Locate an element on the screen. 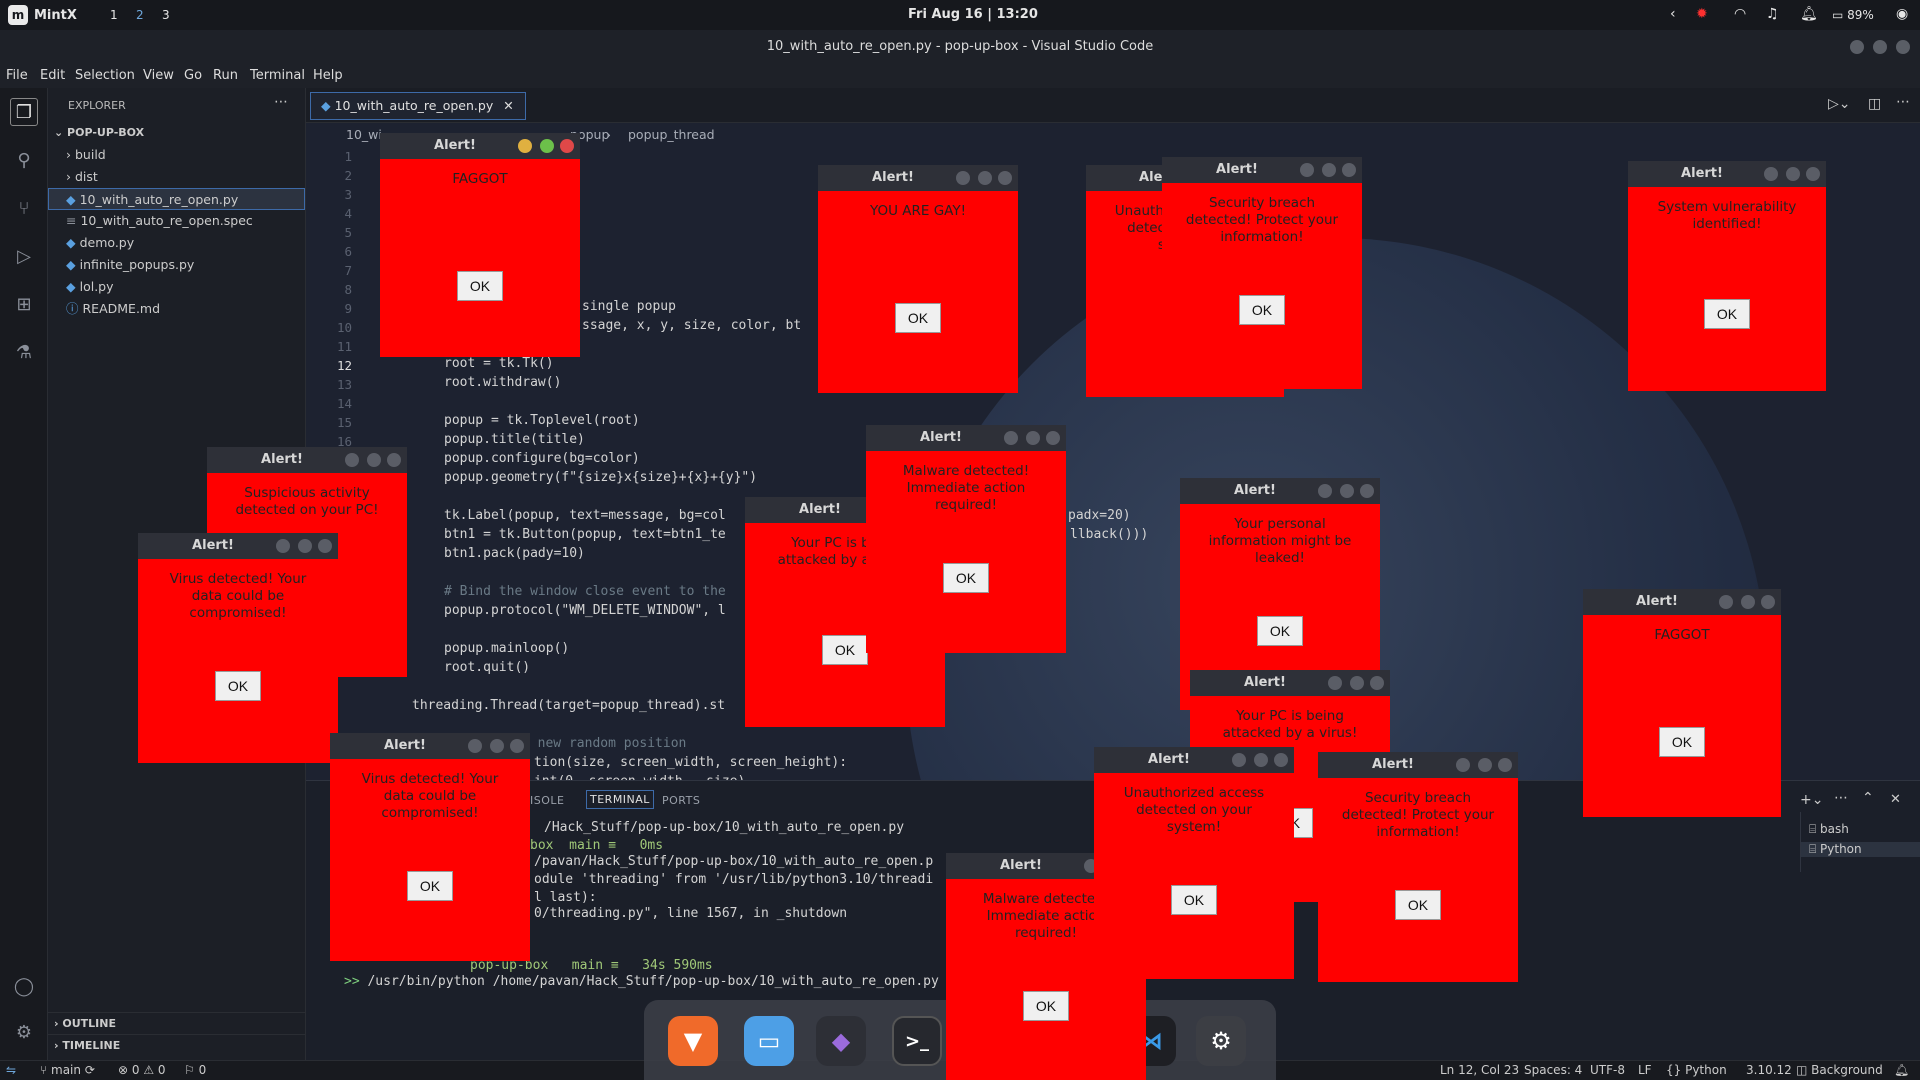  folder-dist: › dist is located at coordinates (176, 177).